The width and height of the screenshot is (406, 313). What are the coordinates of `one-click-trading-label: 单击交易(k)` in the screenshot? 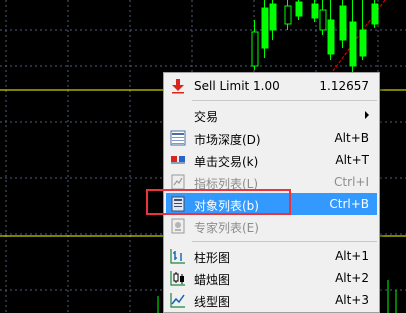 It's located at (226, 162).